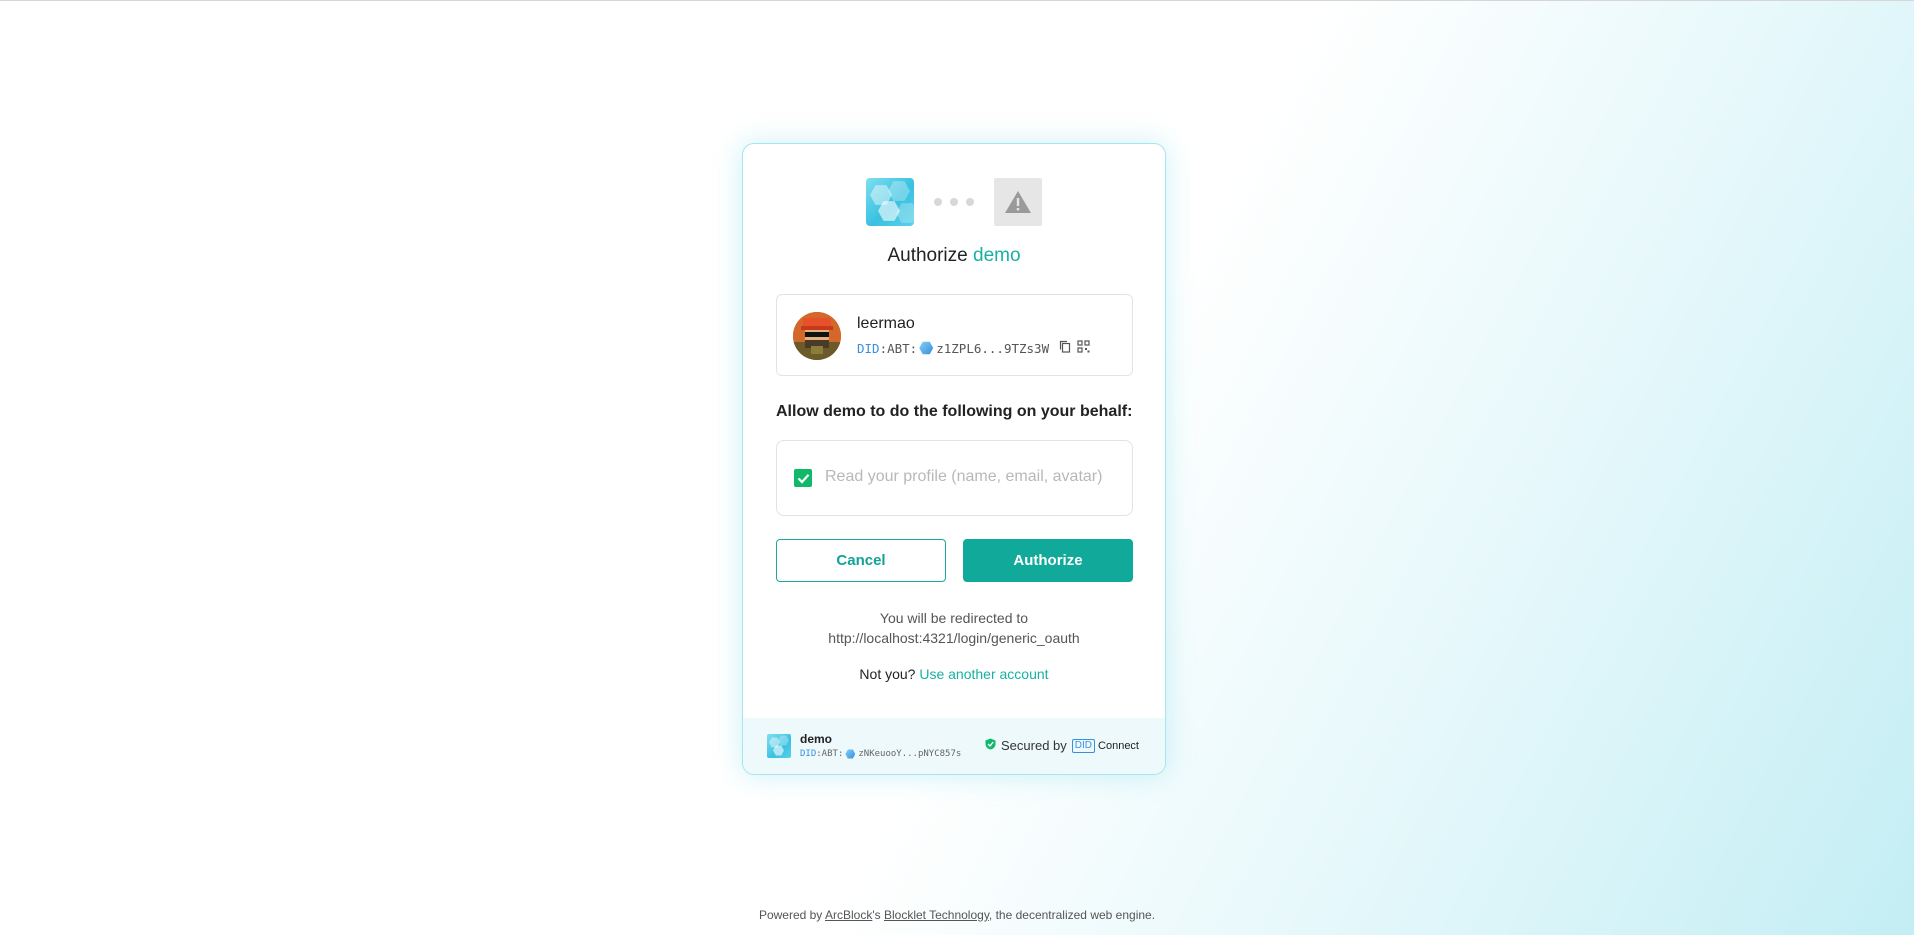 This screenshot has width=1914, height=935. Describe the element at coordinates (954, 618) in the screenshot. I see `redirect-text: You will be redirected to` at that location.